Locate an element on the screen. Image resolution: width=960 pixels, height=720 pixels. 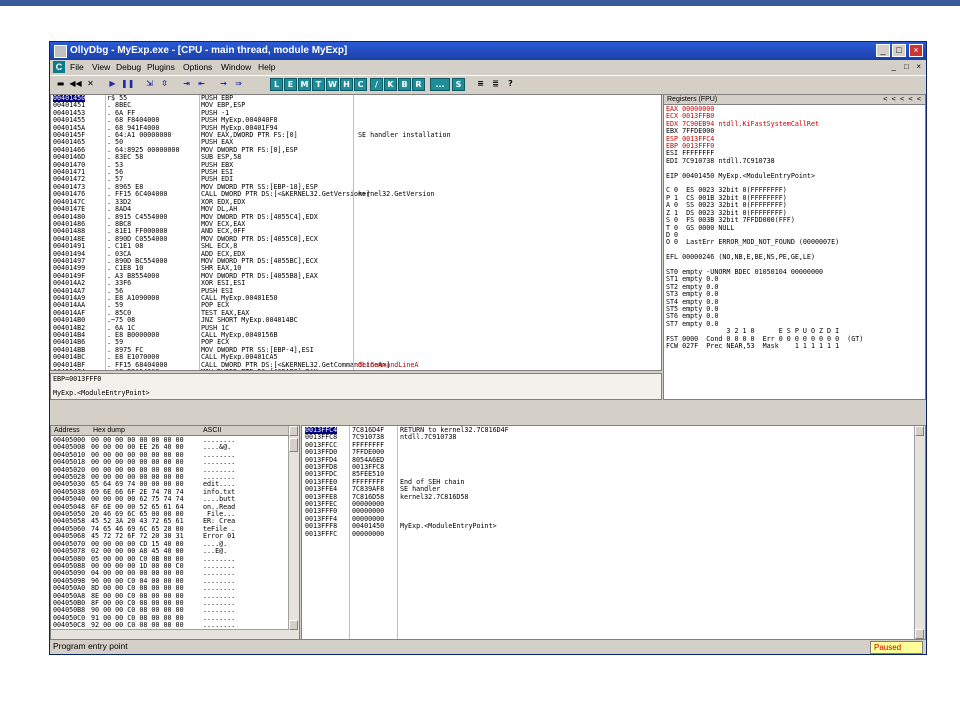
handles-window-button: H is located at coordinates (346, 84).